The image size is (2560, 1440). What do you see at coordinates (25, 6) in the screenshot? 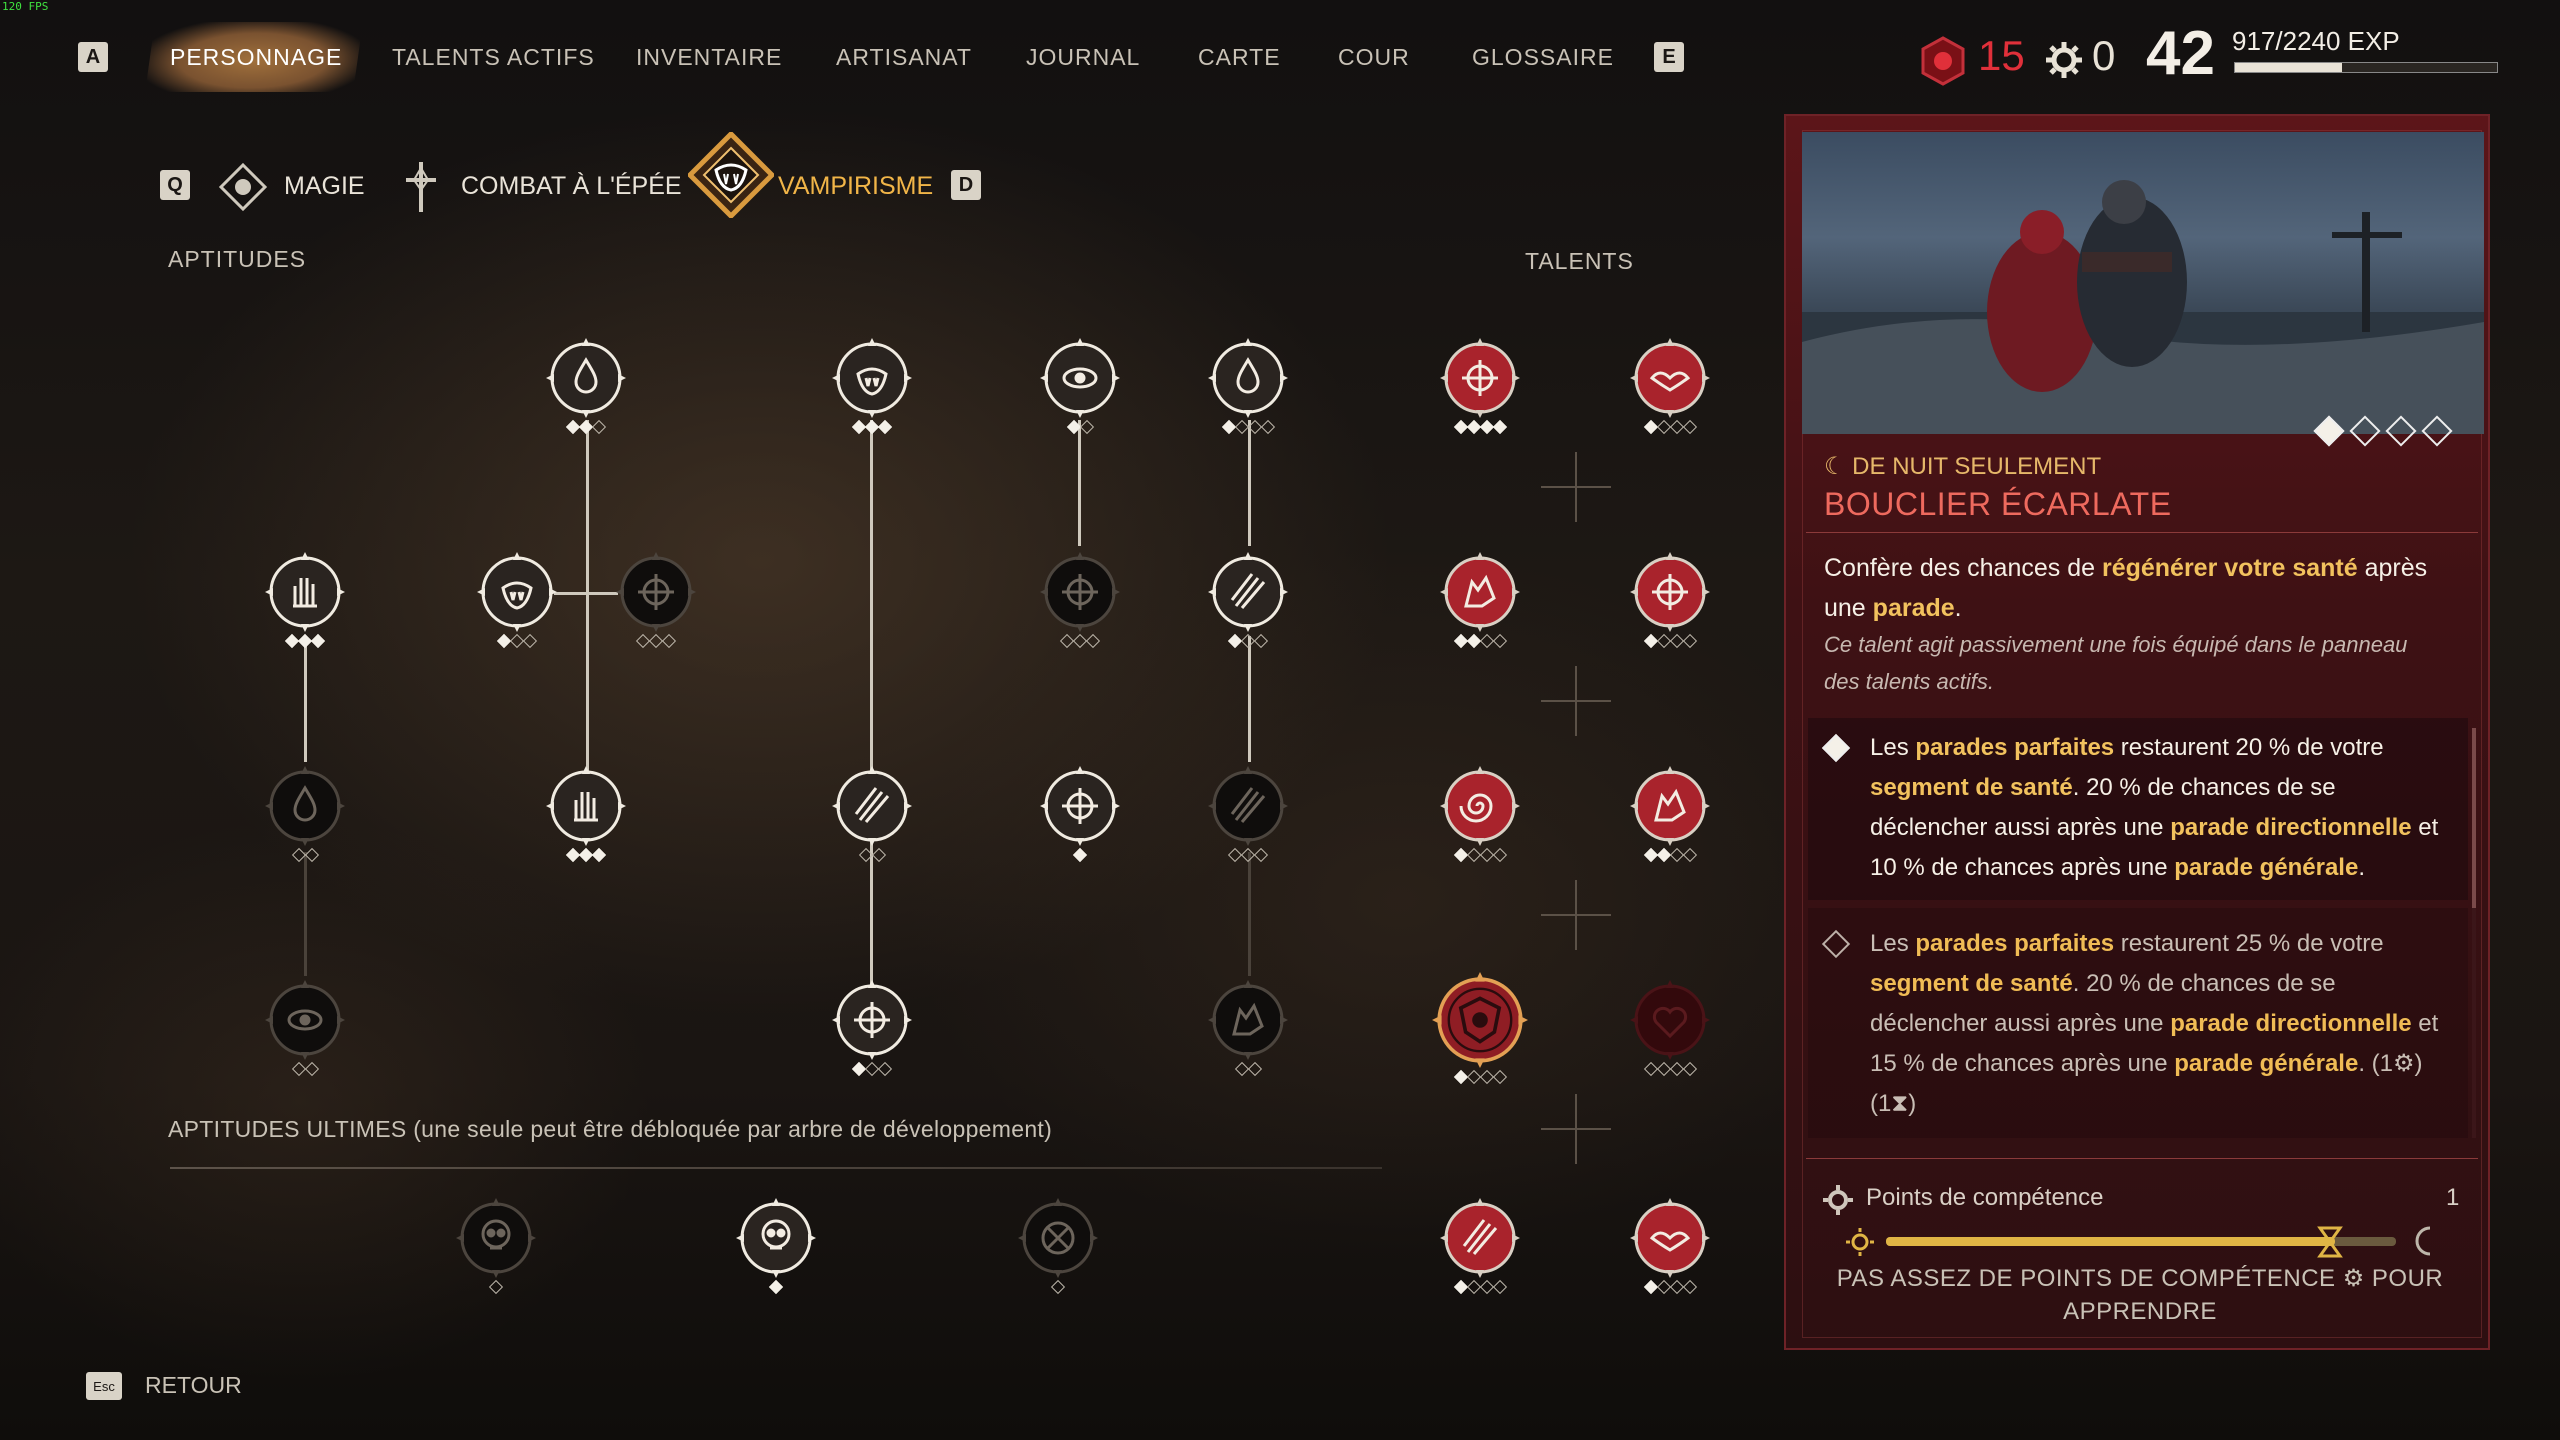
I see `fps-counter: 120 FPS` at bounding box center [25, 6].